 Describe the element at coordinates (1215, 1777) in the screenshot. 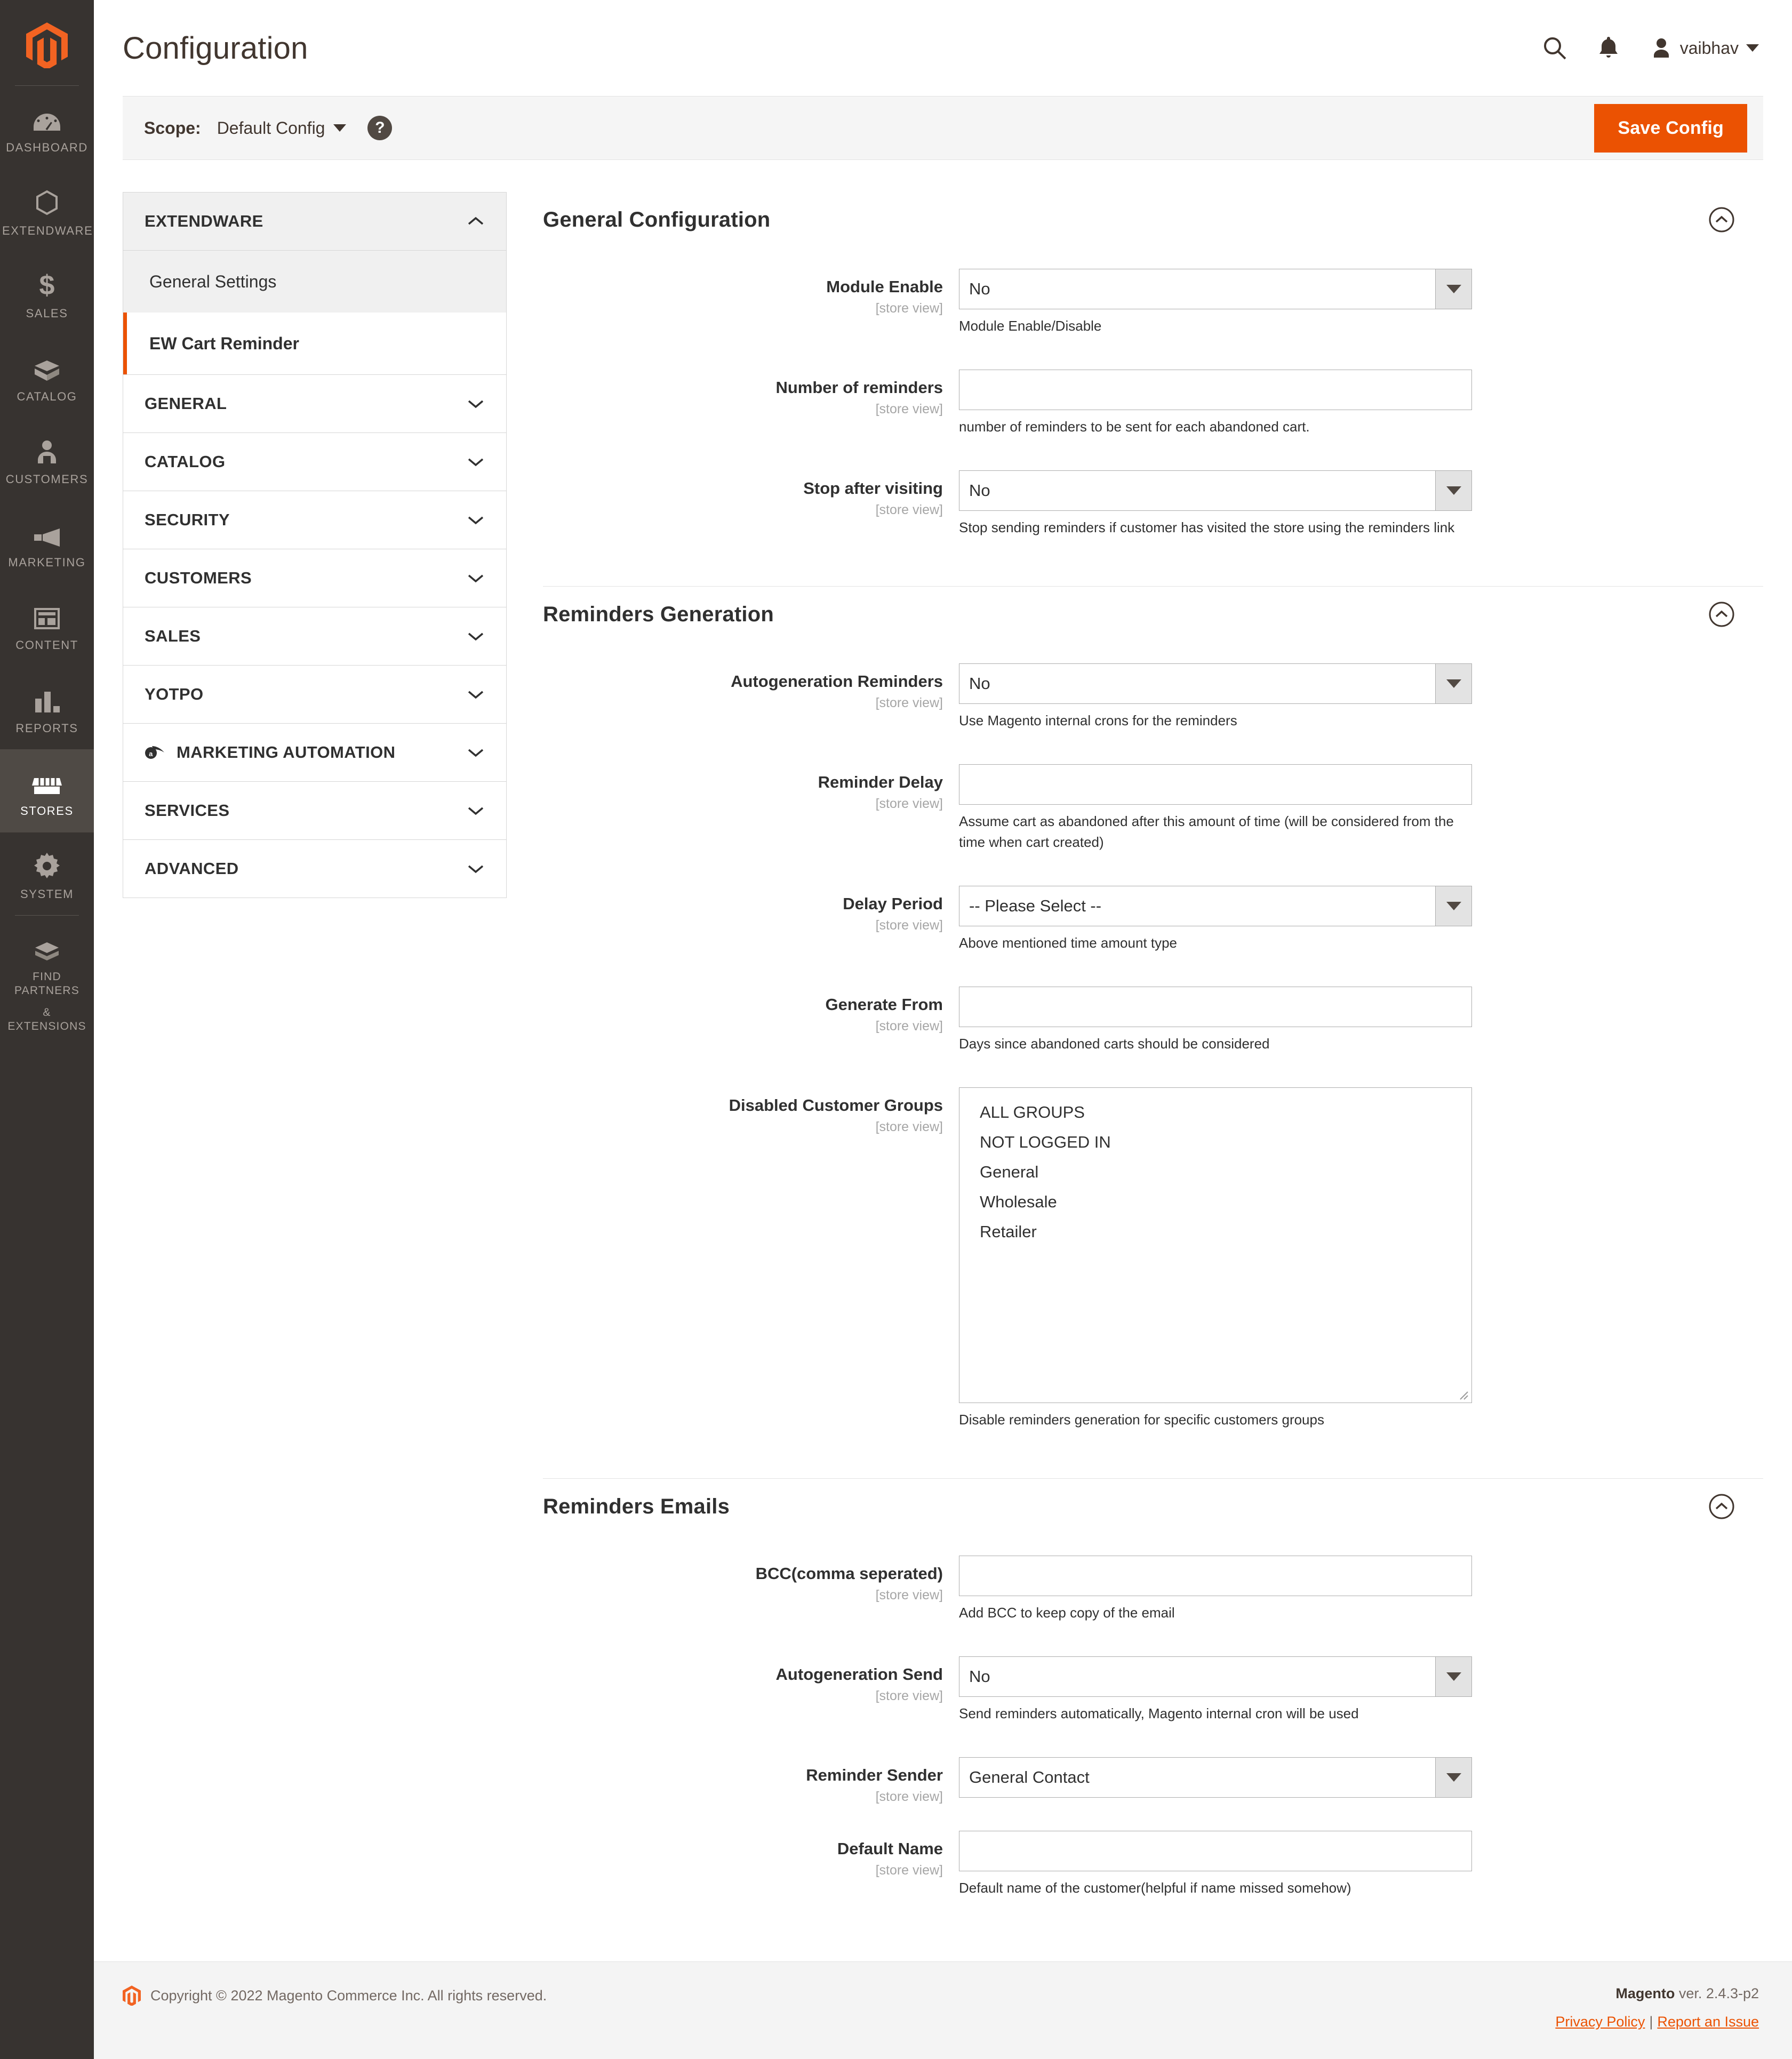

I see `reminder-sender-select: General Contact` at that location.